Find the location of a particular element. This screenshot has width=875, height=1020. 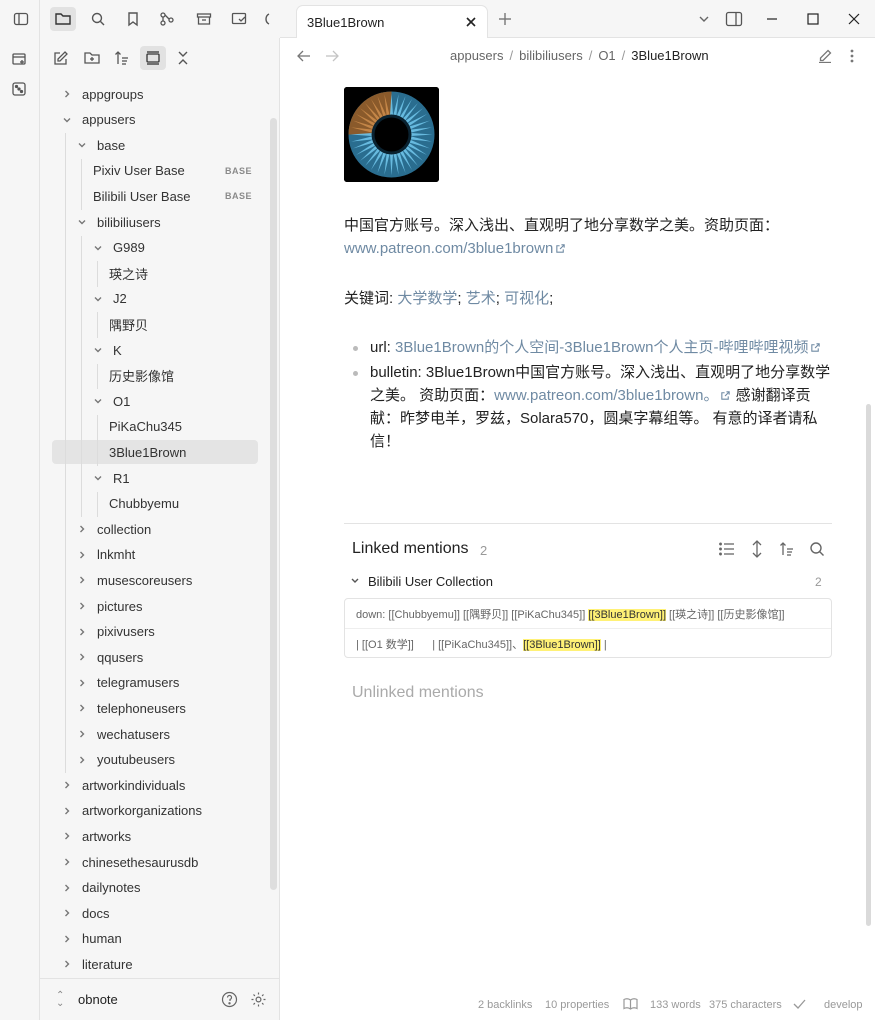

tree-file-item: 瑛之诗 is located at coordinates (149, 273).